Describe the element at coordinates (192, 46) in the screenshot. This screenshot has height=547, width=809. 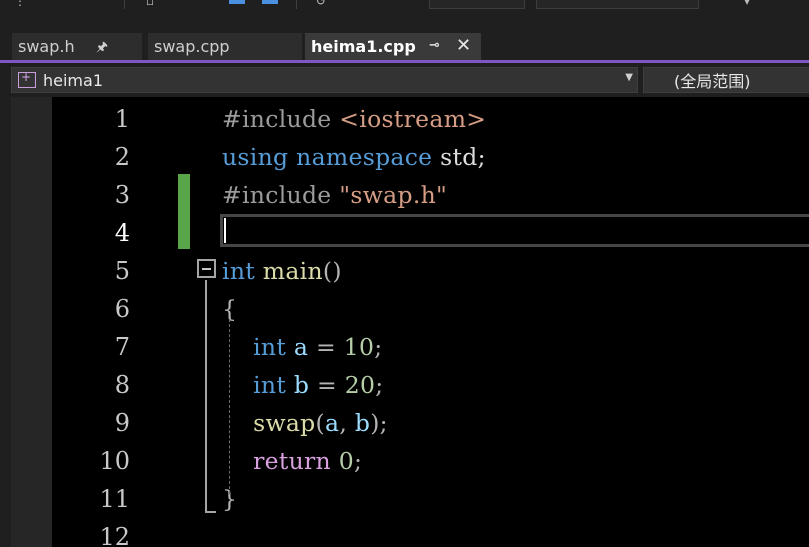
I see `tab-label: swap.cpp` at that location.